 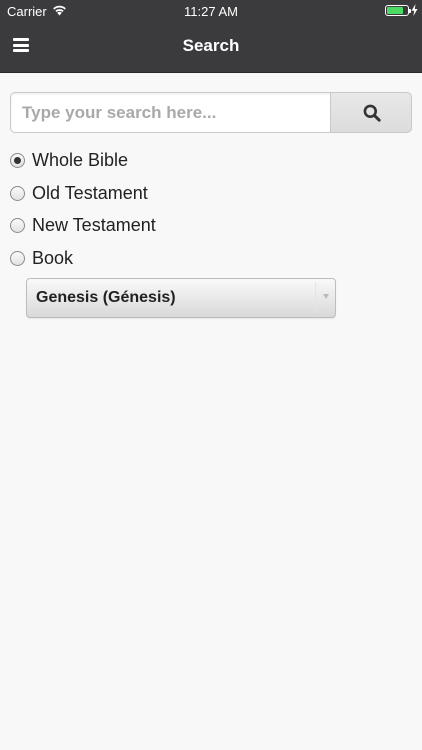 I want to click on charging-bolt-icon, so click(x=414, y=10).